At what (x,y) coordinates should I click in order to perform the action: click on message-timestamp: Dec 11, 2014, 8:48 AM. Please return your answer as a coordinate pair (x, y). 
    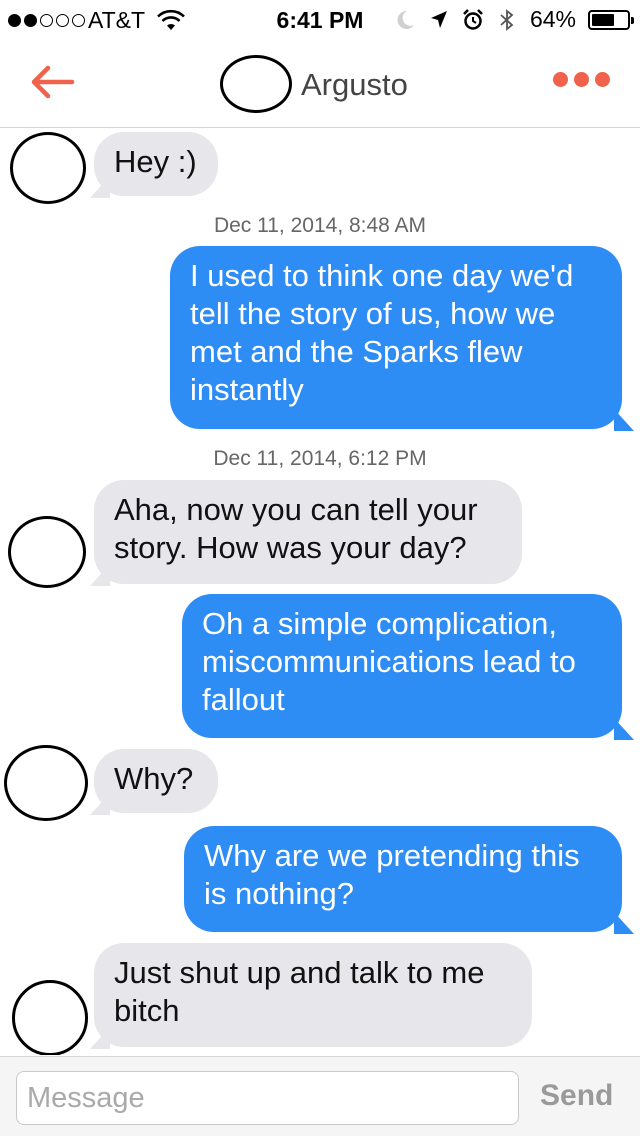
    Looking at the image, I should click on (320, 225).